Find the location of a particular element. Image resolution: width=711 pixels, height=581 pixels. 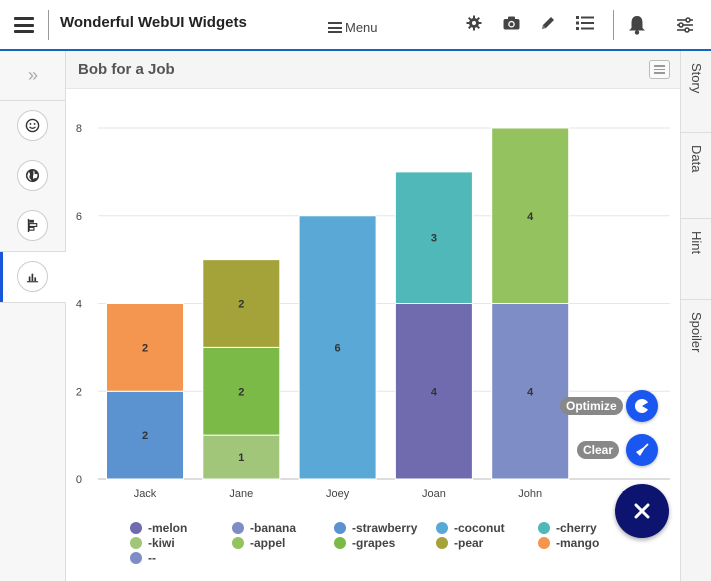

rail-separator is located at coordinates (33, 302).